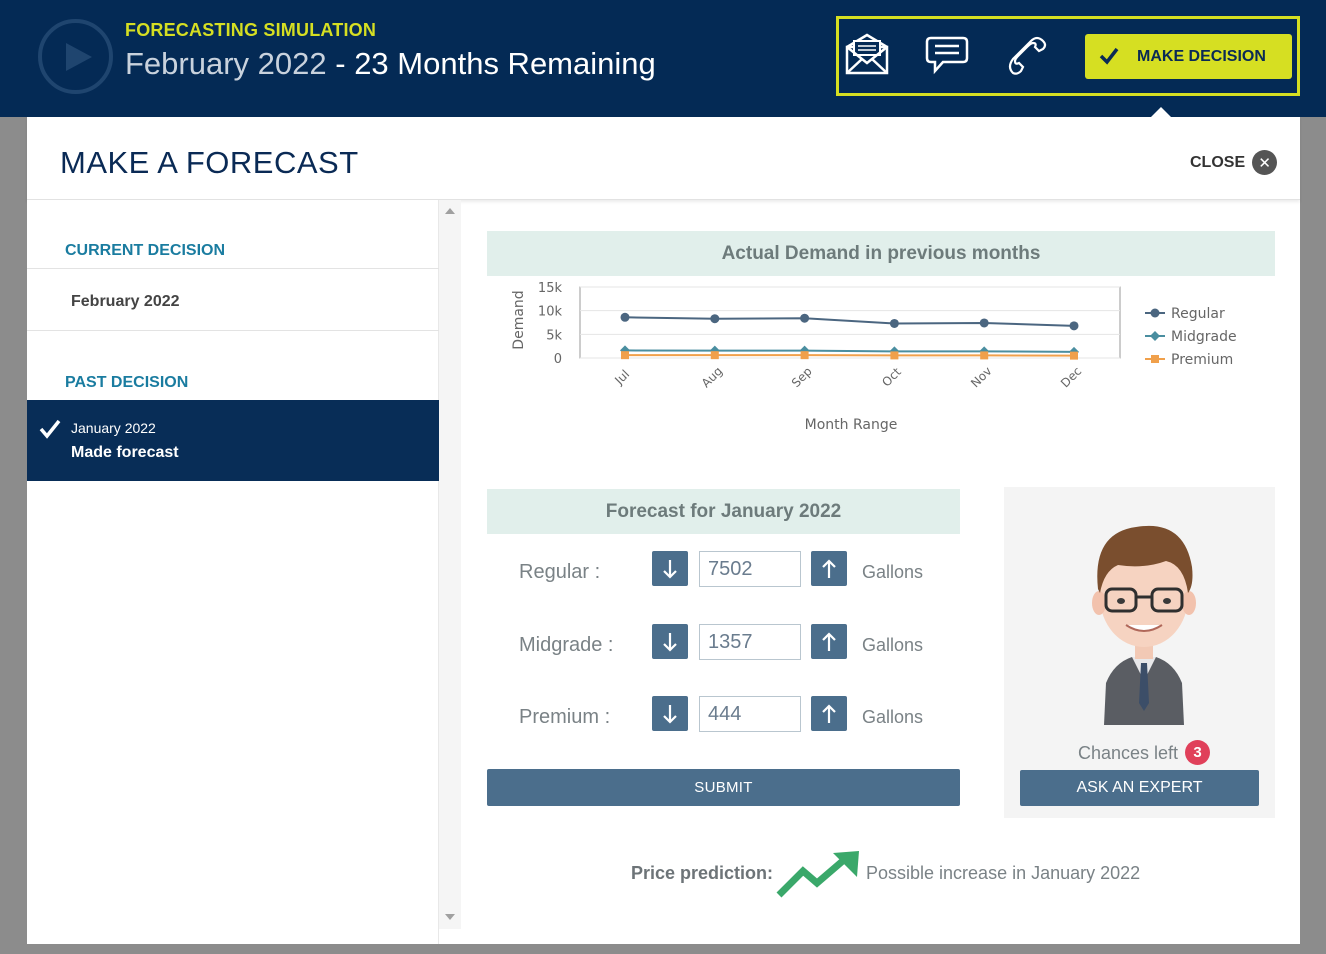 The width and height of the screenshot is (1326, 954). Describe the element at coordinates (450, 917) in the screenshot. I see `scroll-down-icon` at that location.